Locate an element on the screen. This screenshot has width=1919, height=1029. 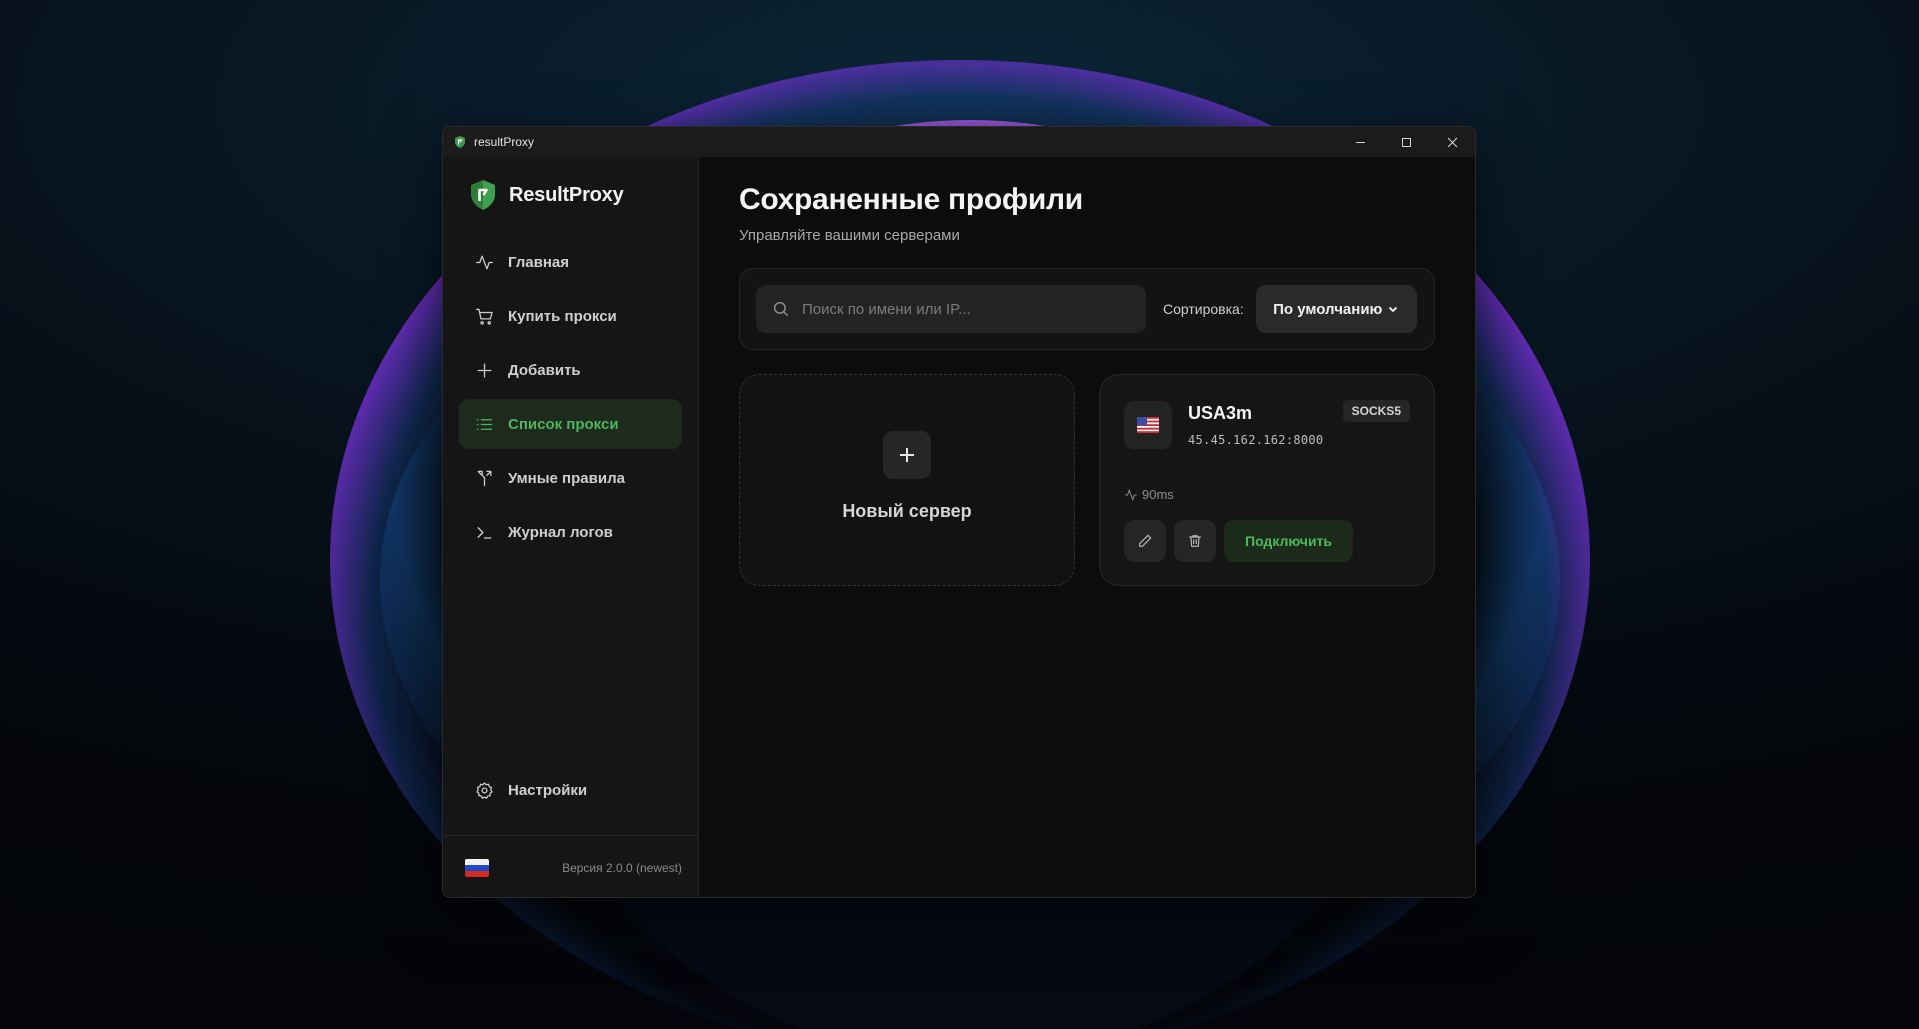
pencil-icon is located at coordinates (1145, 540).